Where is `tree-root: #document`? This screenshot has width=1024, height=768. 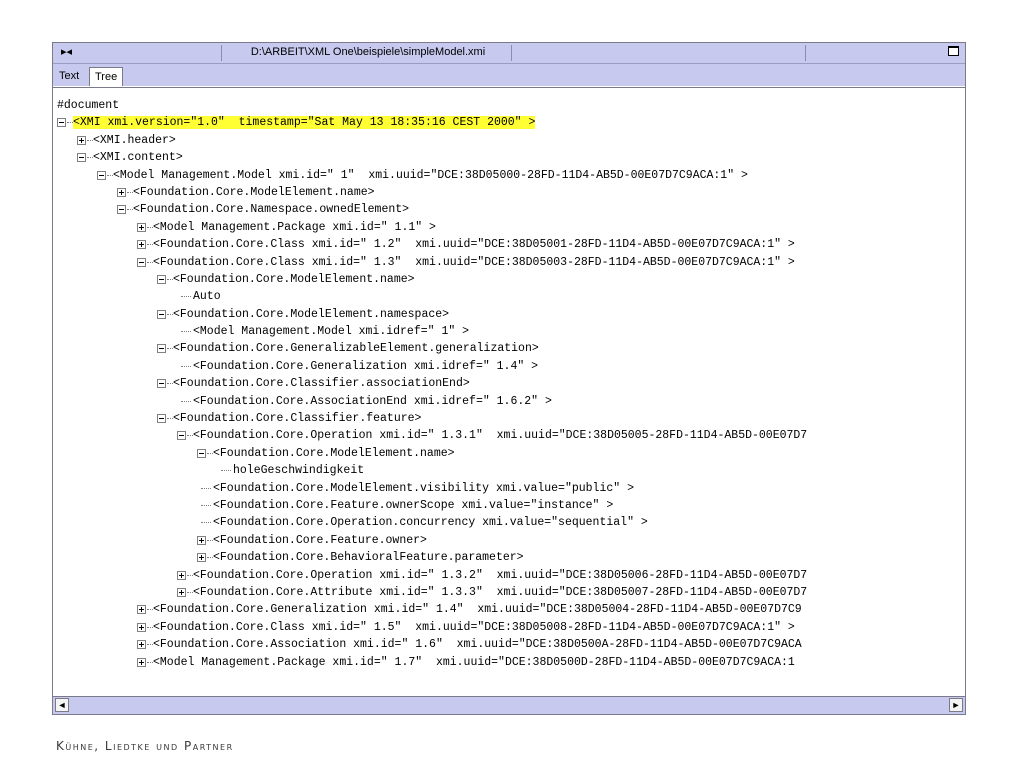 tree-root: #document is located at coordinates (511, 105).